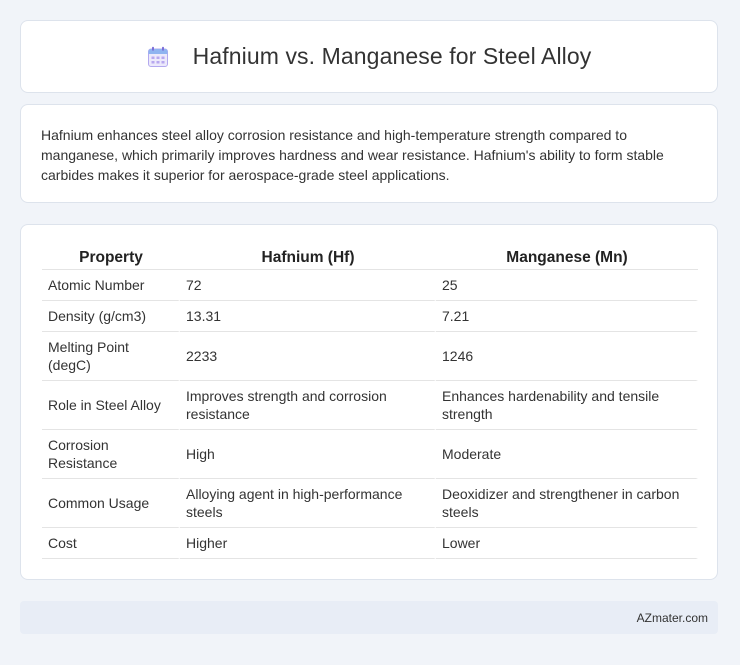 Image resolution: width=740 pixels, height=665 pixels. What do you see at coordinates (111, 356) in the screenshot?
I see `property-cell: Melting Point (degC)` at bounding box center [111, 356].